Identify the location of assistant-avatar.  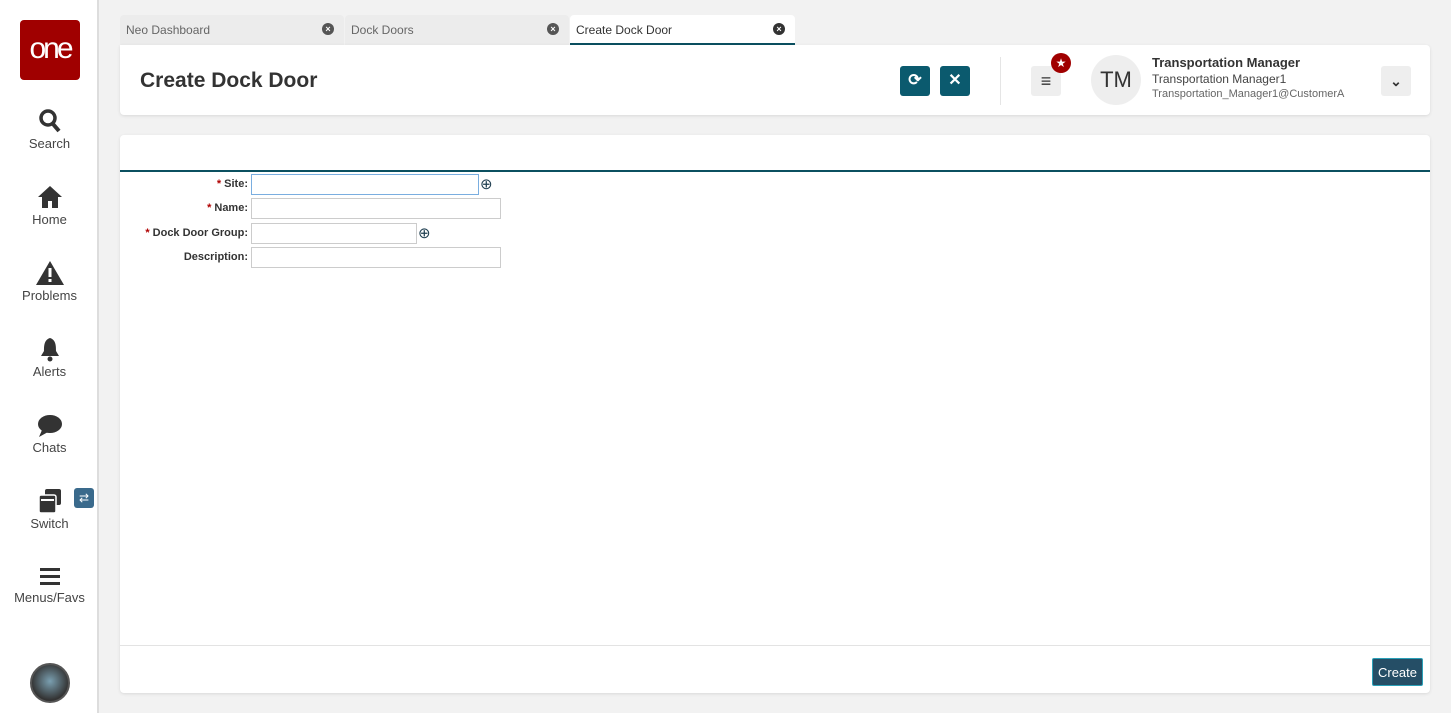
(50, 683).